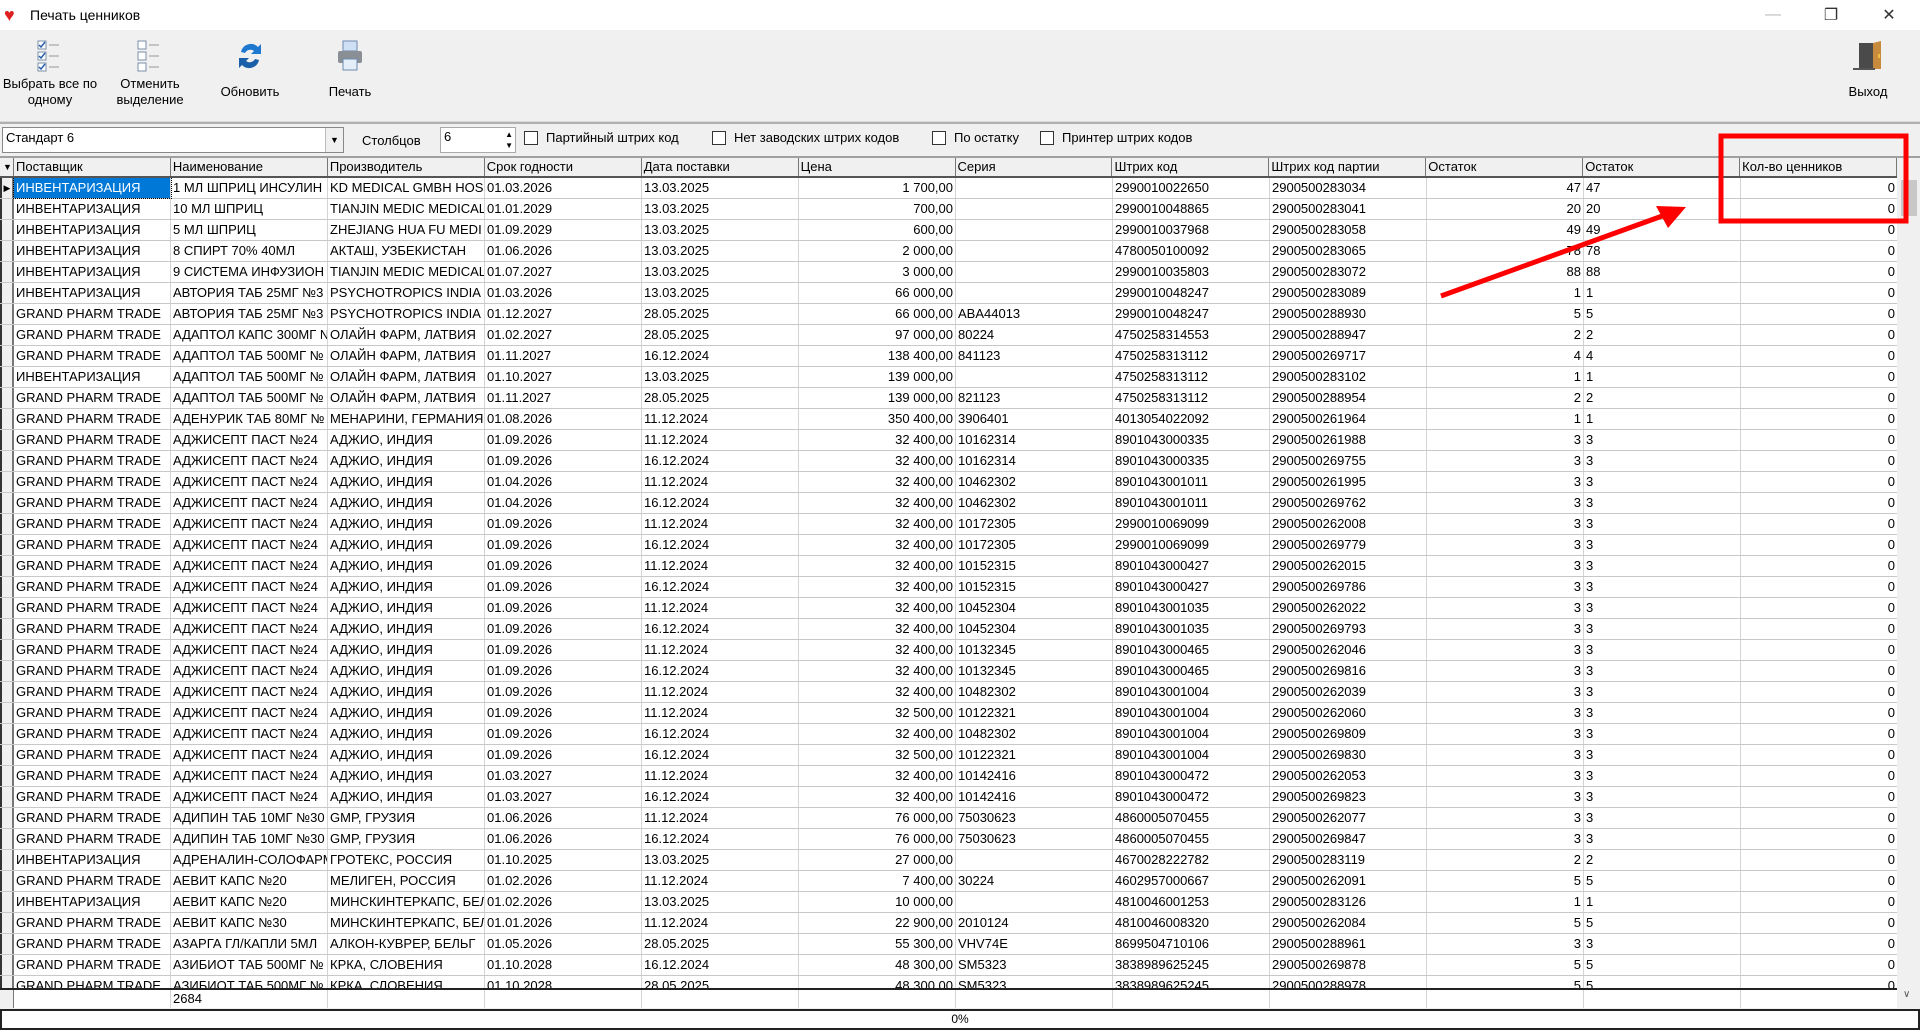 This screenshot has height=1030, width=1920. What do you see at coordinates (1034, 167) in the screenshot?
I see `column-header: Серия` at bounding box center [1034, 167].